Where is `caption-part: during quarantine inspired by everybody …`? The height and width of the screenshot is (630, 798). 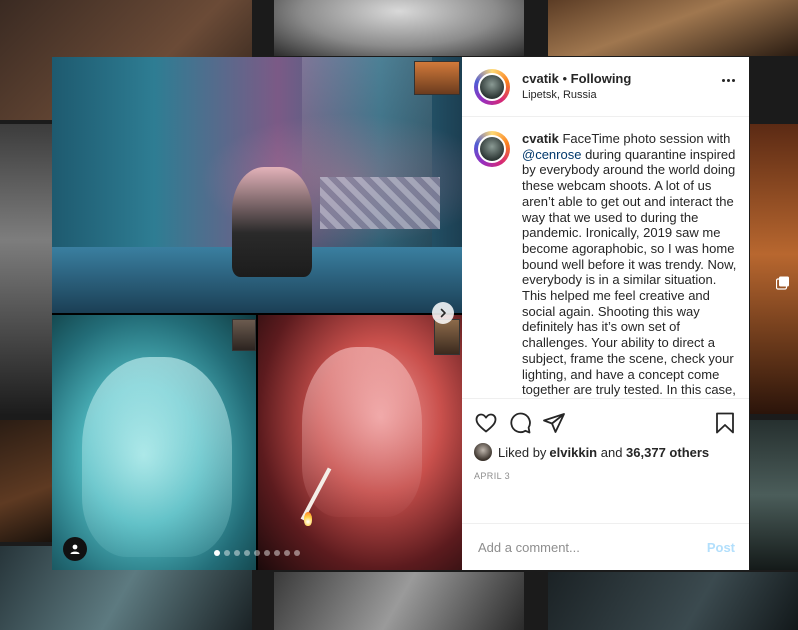
caption-part: during quarantine inspired by everybody … is located at coordinates (629, 272).